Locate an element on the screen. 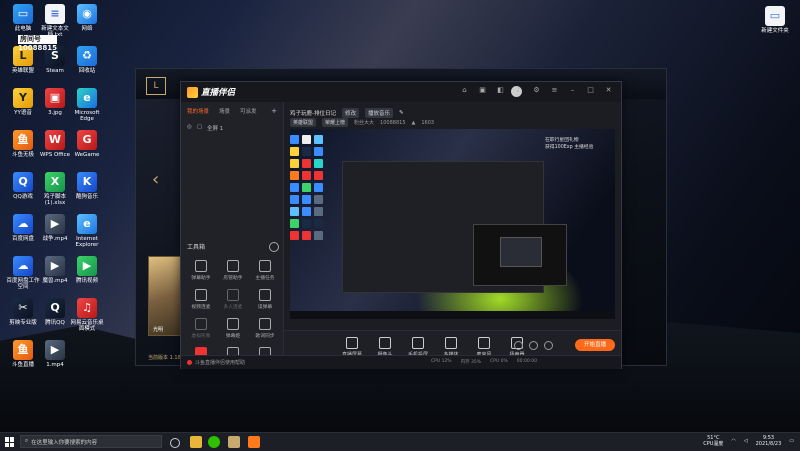  desktop-icon: ≡新建文本文档.txt is located at coordinates (55, 21).